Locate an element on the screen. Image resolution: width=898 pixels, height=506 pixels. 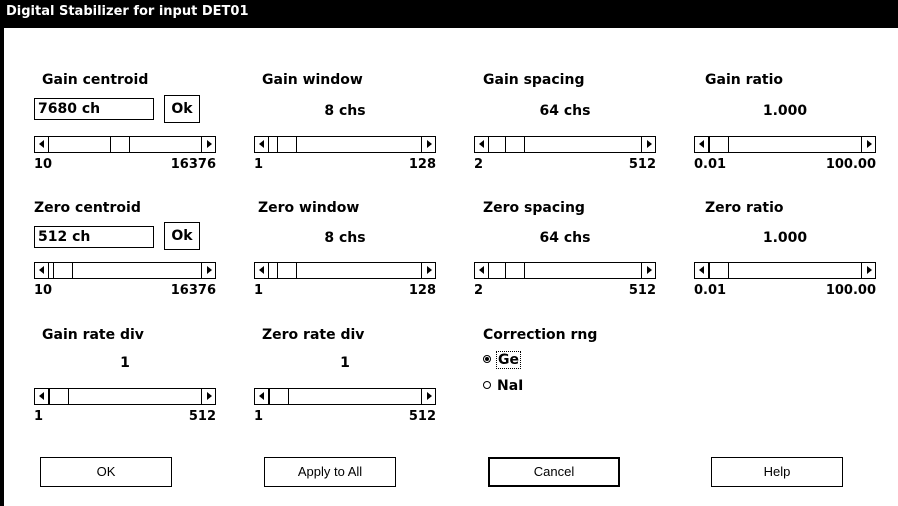
zero-centroid-max: 16376 is located at coordinates (193, 290).